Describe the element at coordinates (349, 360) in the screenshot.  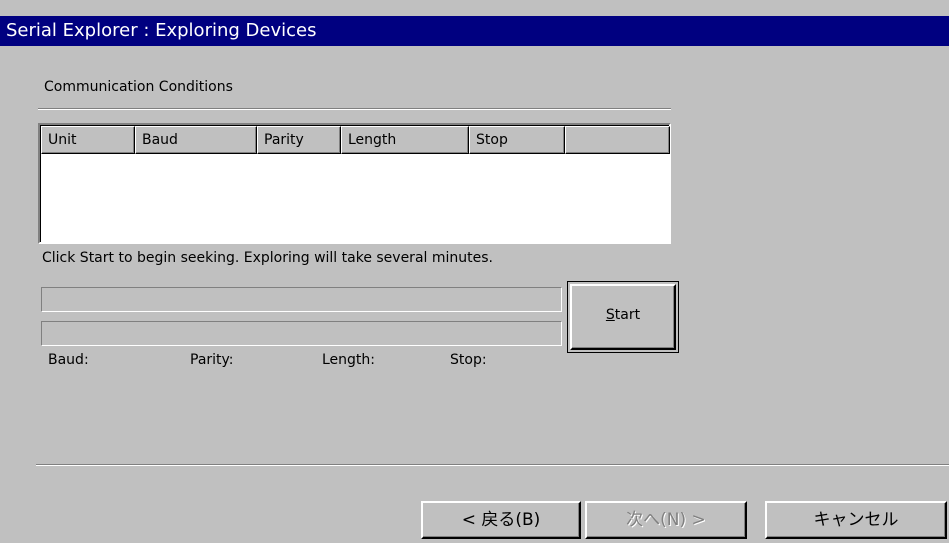
I see `length-label: Length:` at that location.